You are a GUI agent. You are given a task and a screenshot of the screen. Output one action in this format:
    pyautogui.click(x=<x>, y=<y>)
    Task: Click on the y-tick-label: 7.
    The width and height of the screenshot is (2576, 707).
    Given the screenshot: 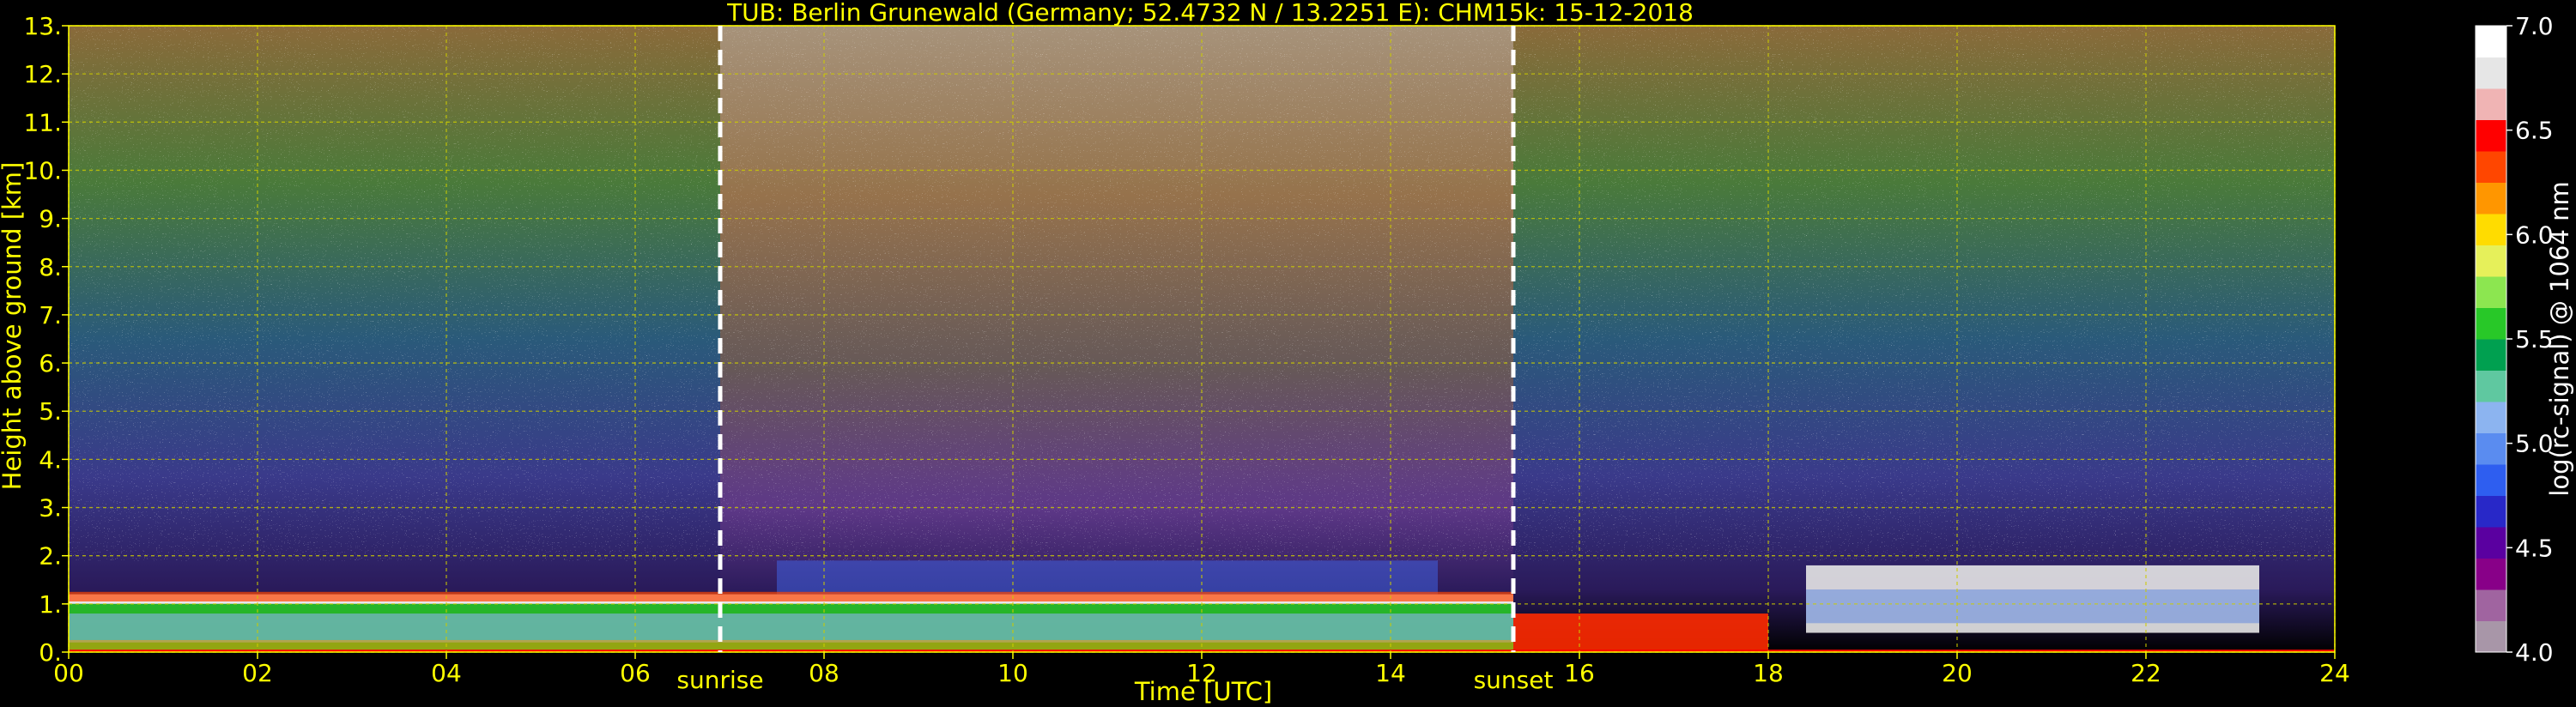 What is the action you would take?
    pyautogui.click(x=50, y=315)
    